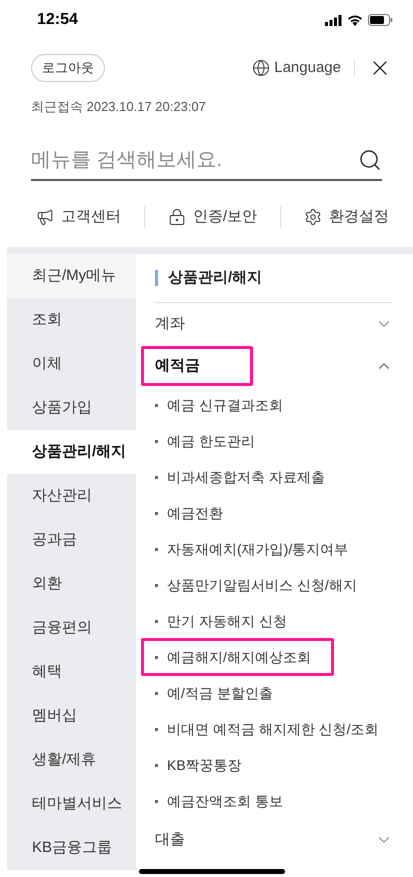 The image size is (413, 877). What do you see at coordinates (71, 628) in the screenshot?
I see `sidebar-item: 금융편의` at bounding box center [71, 628].